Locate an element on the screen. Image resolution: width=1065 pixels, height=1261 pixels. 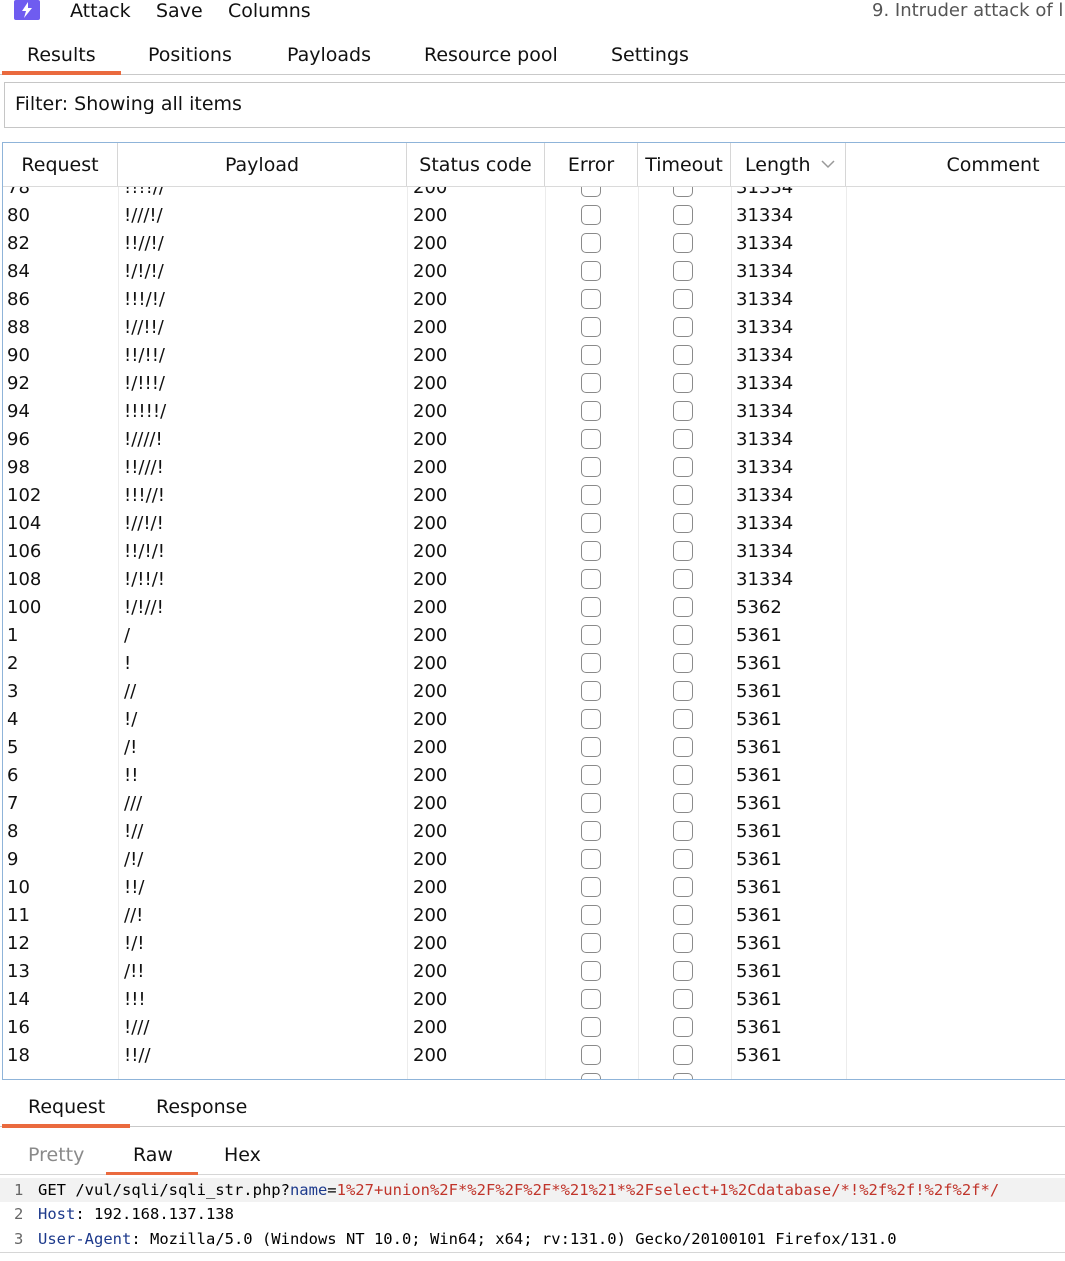
column-header-status-code: Status code is located at coordinates (476, 164).